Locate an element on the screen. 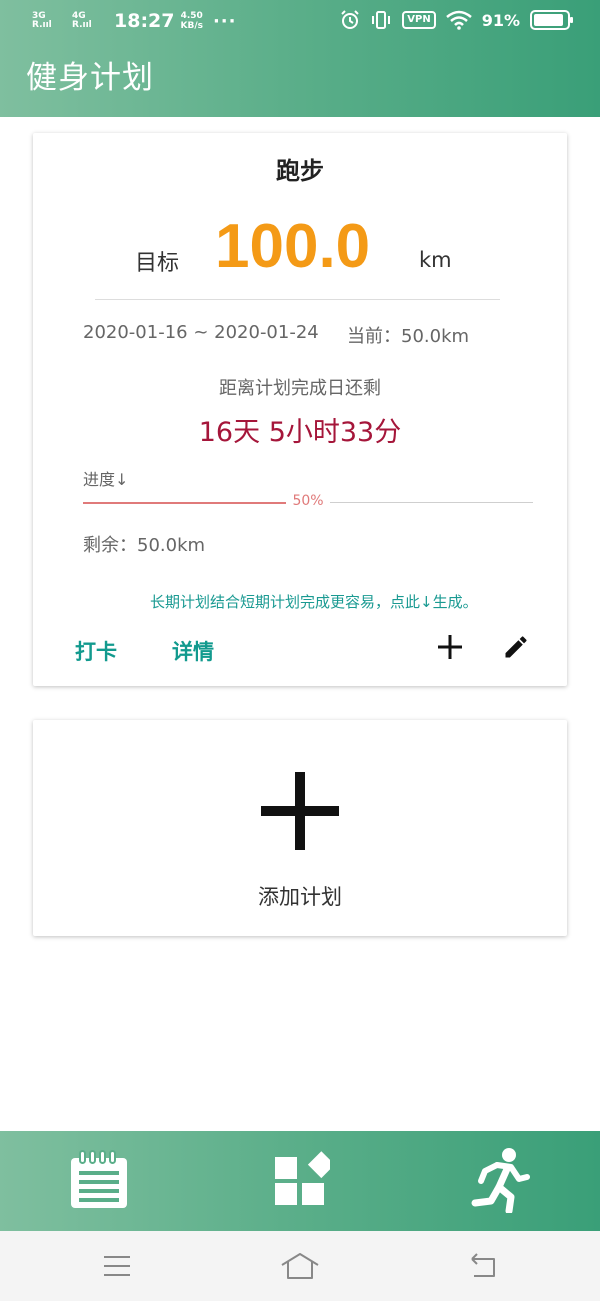 The height and width of the screenshot is (1301, 600). battery-icon is located at coordinates (551, 20).